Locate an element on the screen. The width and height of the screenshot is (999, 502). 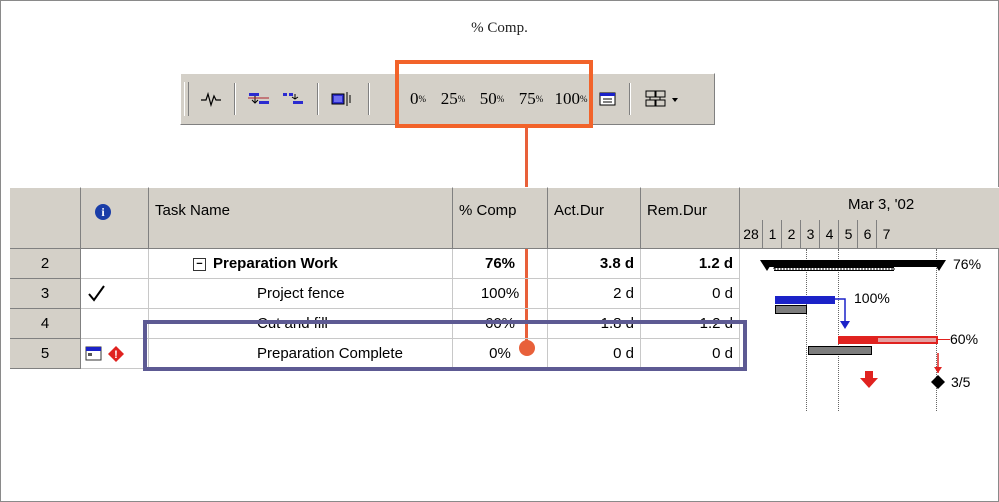
column-header-act-dur: Act.Dur is located at coordinates (594, 218).